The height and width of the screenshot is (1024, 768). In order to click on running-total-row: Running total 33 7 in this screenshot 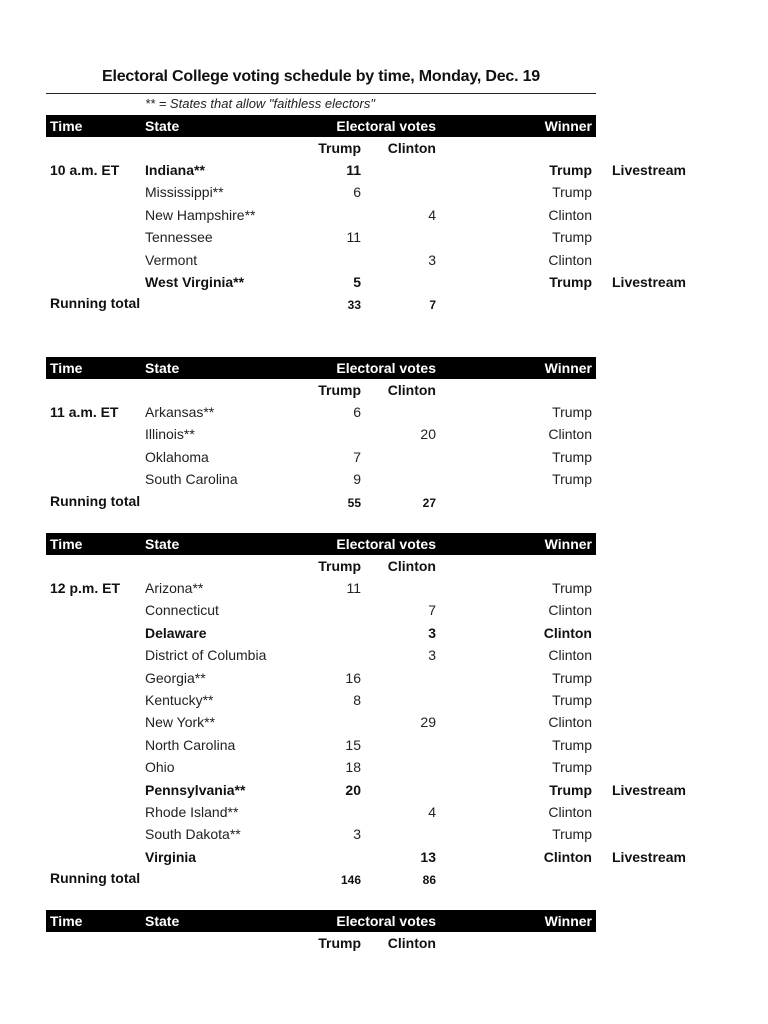, I will do `click(376, 304)`.